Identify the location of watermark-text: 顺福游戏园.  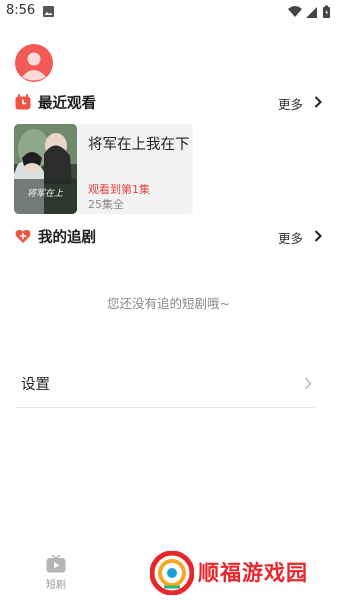
(253, 573).